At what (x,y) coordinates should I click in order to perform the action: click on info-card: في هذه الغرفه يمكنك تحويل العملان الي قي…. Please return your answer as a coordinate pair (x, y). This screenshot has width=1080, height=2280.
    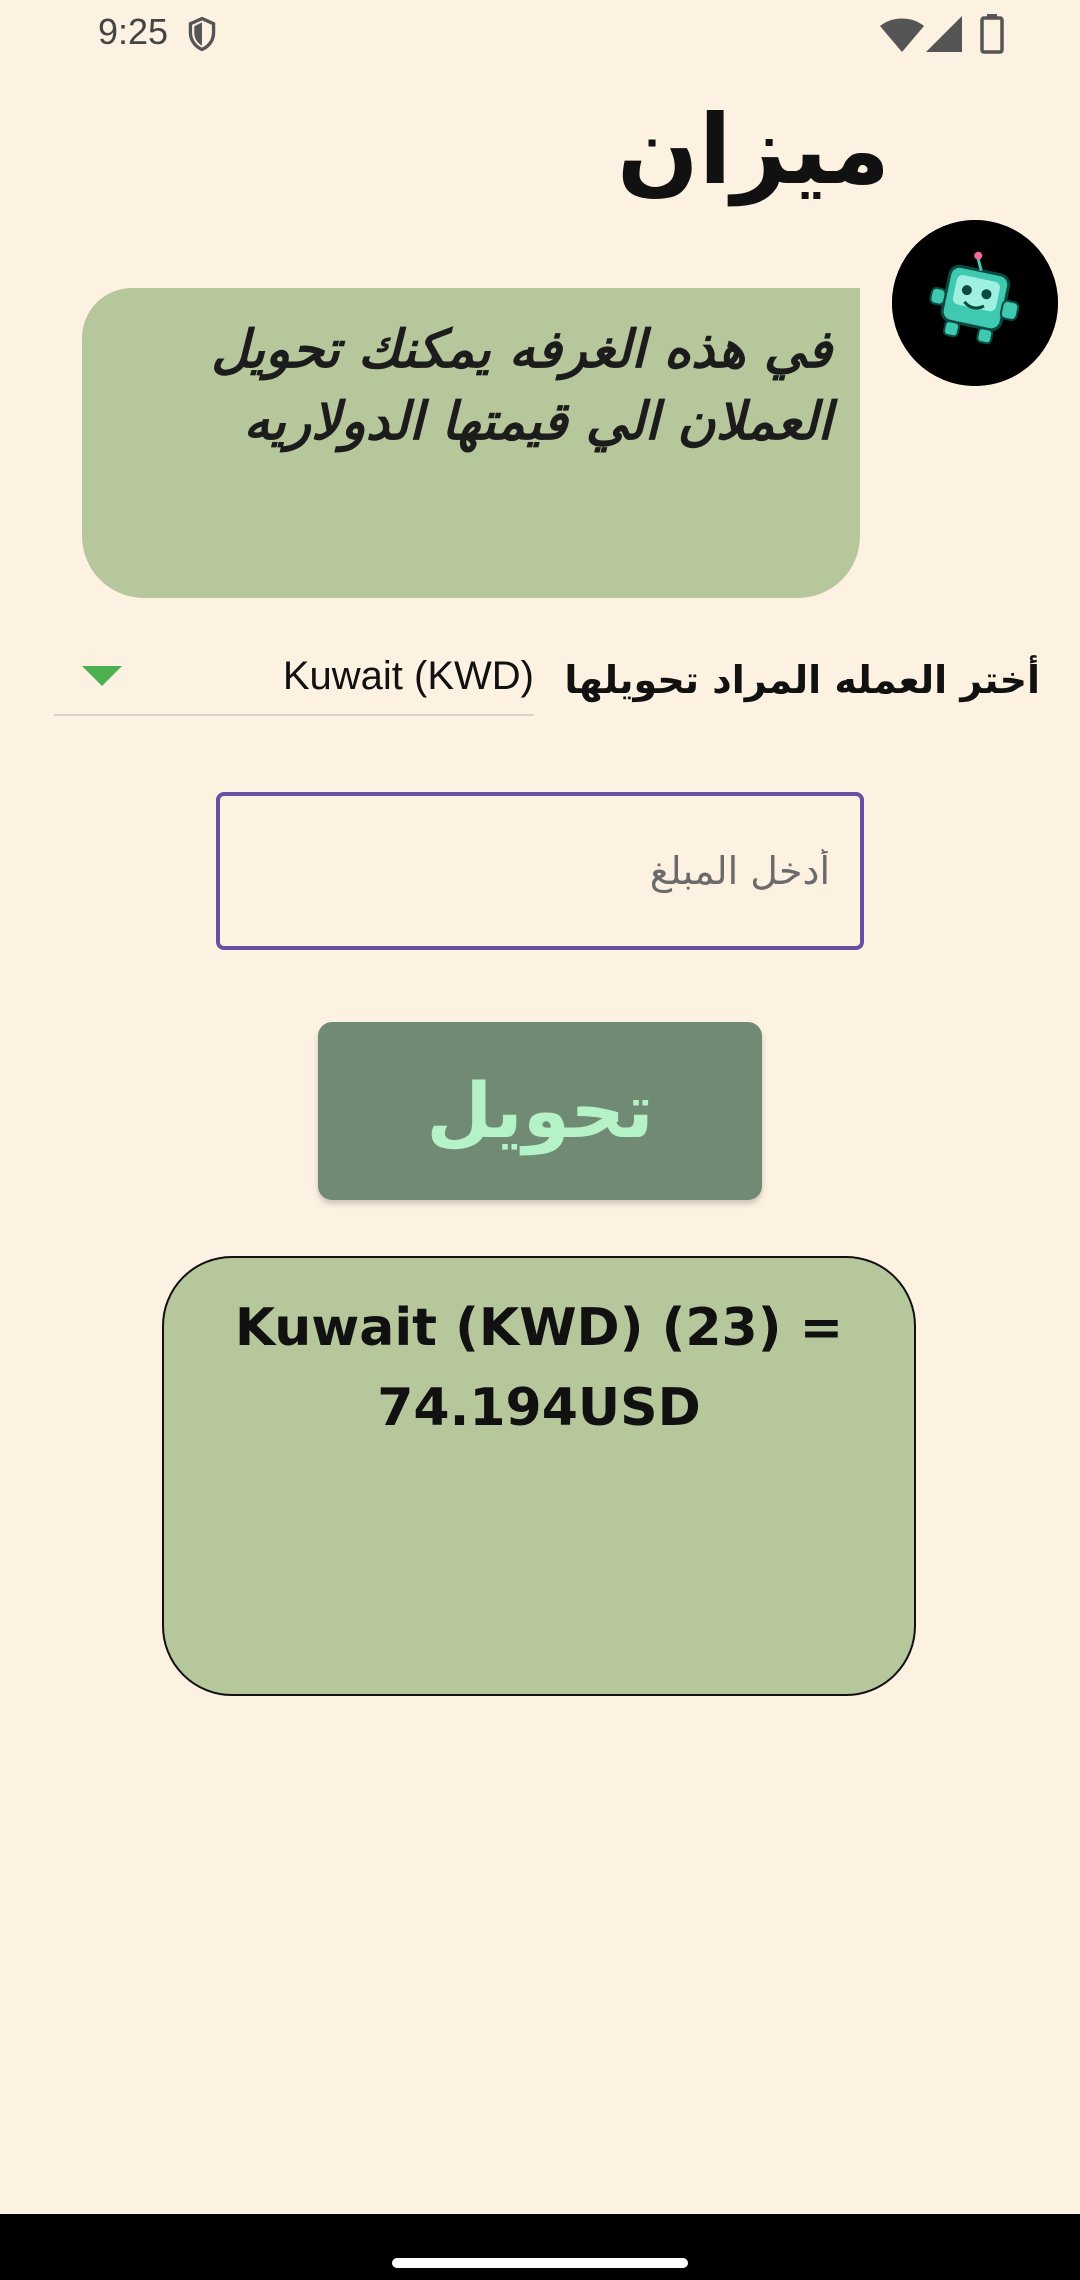
    Looking at the image, I should click on (471, 443).